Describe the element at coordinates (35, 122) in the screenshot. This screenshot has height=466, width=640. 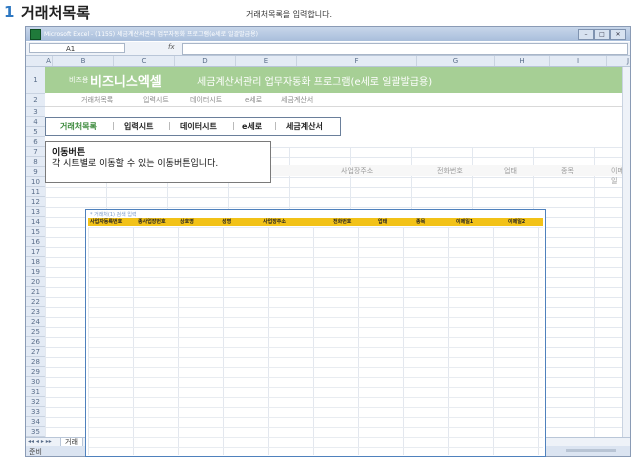
I see `row-header: 4` at that location.